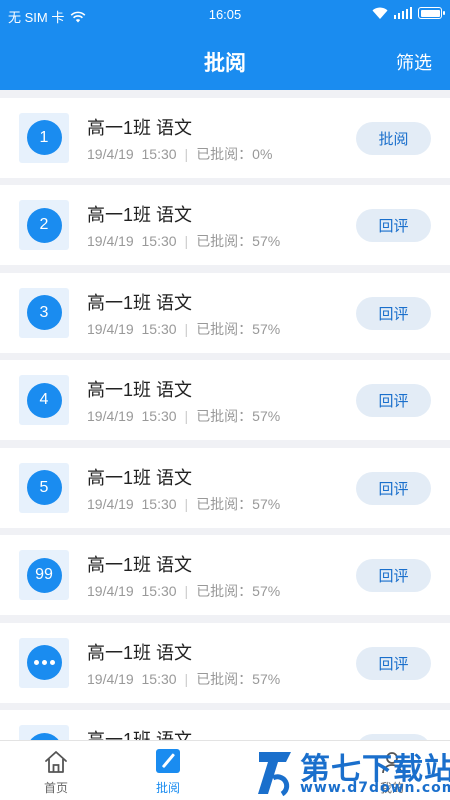 The height and width of the screenshot is (800, 450). I want to click on tab-review-label: 批阅, so click(167, 788).